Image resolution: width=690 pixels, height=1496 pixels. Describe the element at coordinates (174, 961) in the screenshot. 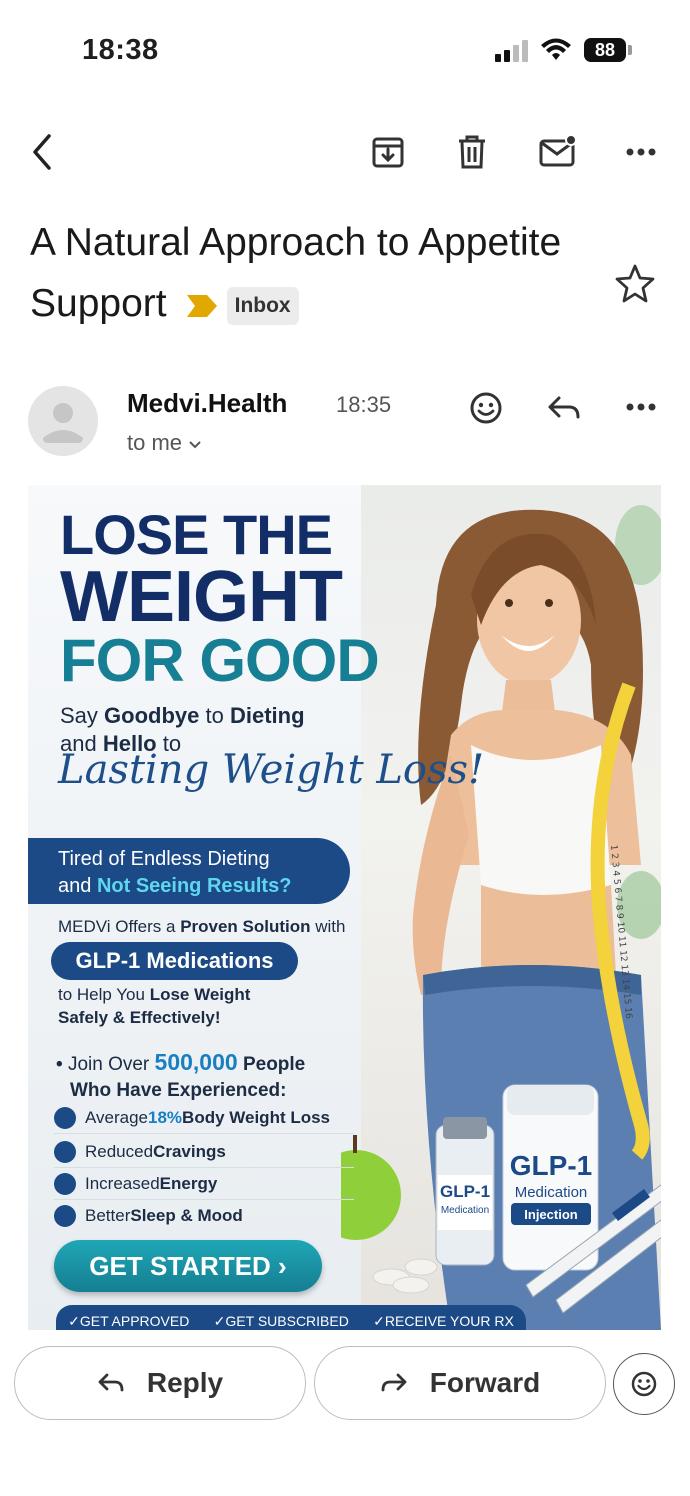

I see `glp-medications-pill: GLP-1 Medications` at that location.